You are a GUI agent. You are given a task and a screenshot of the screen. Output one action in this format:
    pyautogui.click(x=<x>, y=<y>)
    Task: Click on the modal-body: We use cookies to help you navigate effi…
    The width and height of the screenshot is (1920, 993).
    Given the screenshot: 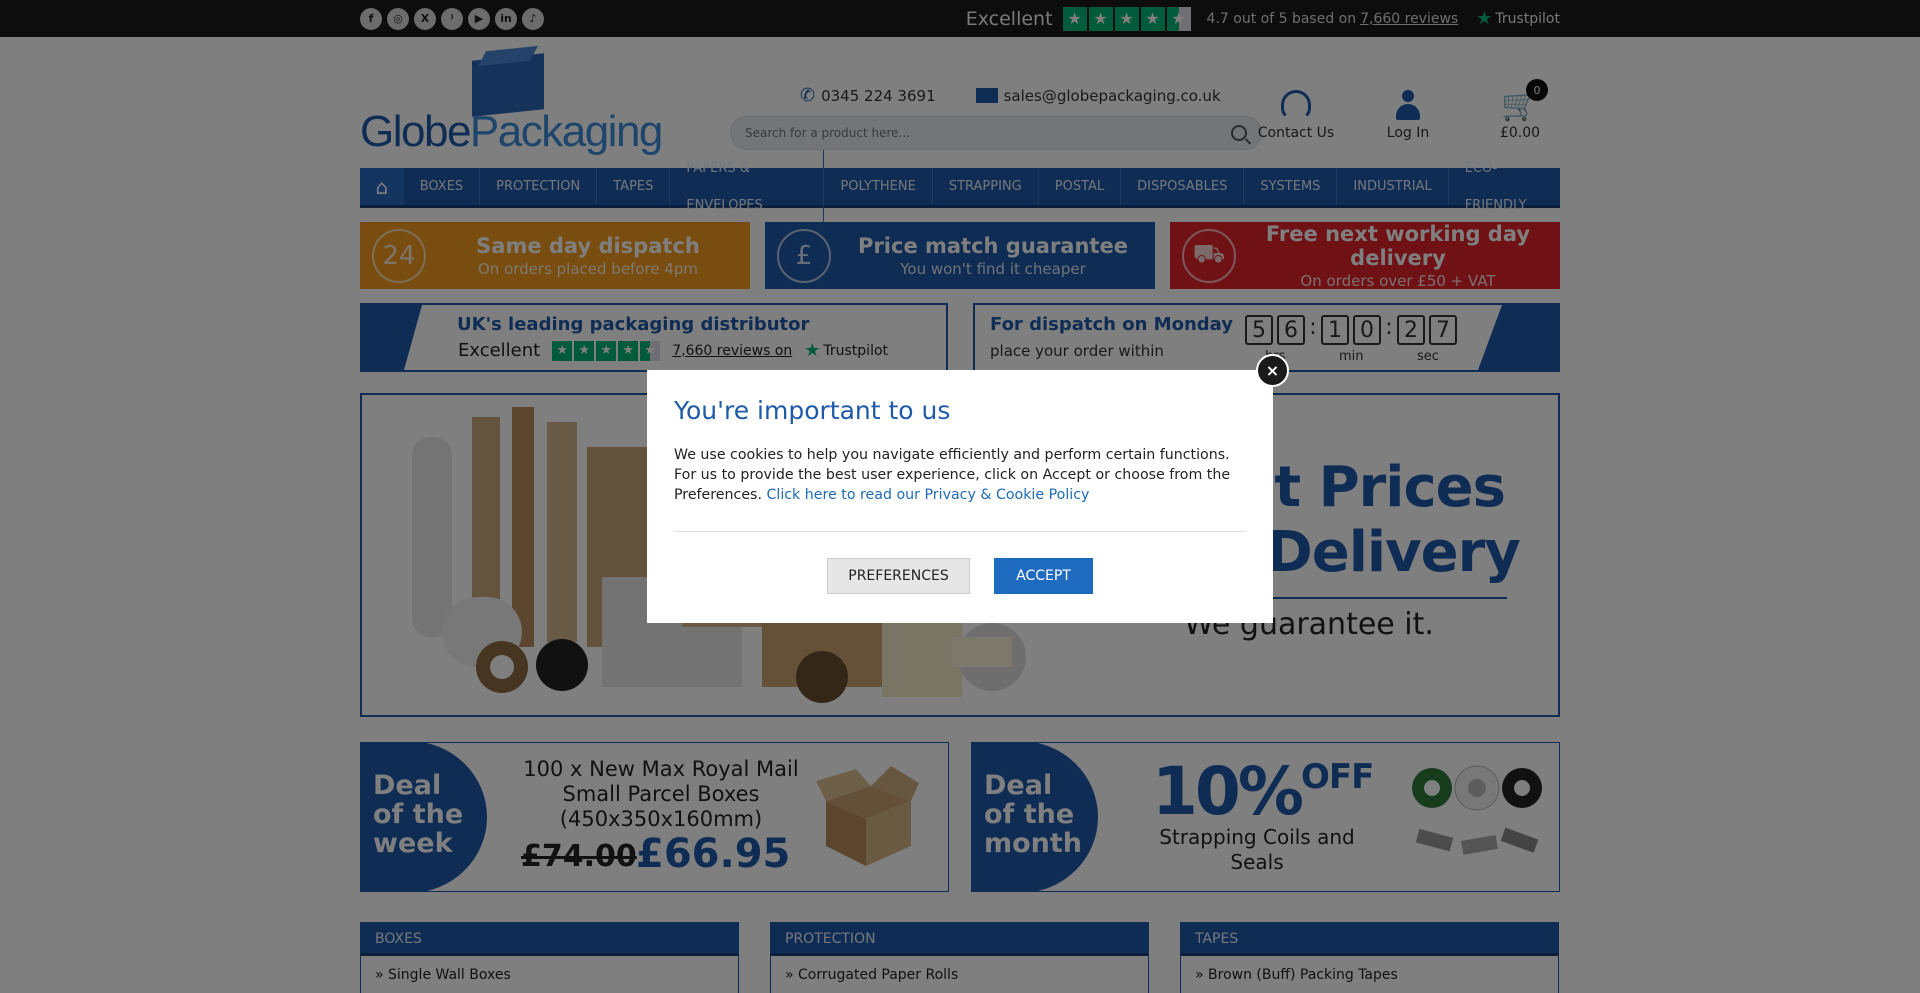 What is the action you would take?
    pyautogui.click(x=960, y=475)
    